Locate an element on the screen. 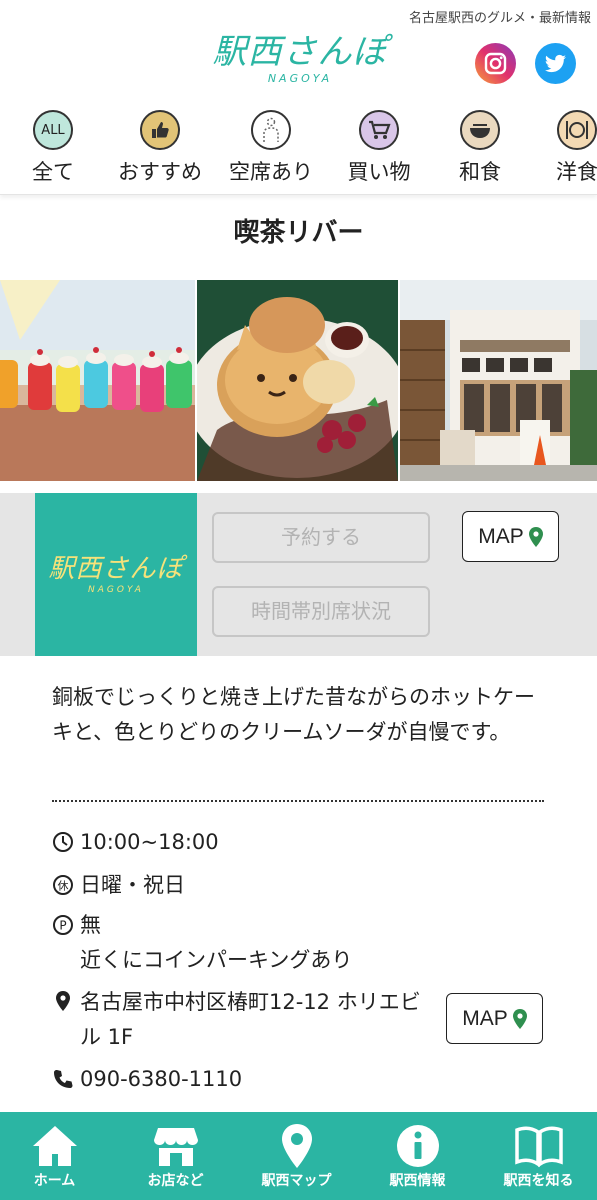 Image resolution: width=597 pixels, height=1200 pixels. address-map-button: MAP is located at coordinates (494, 1018).